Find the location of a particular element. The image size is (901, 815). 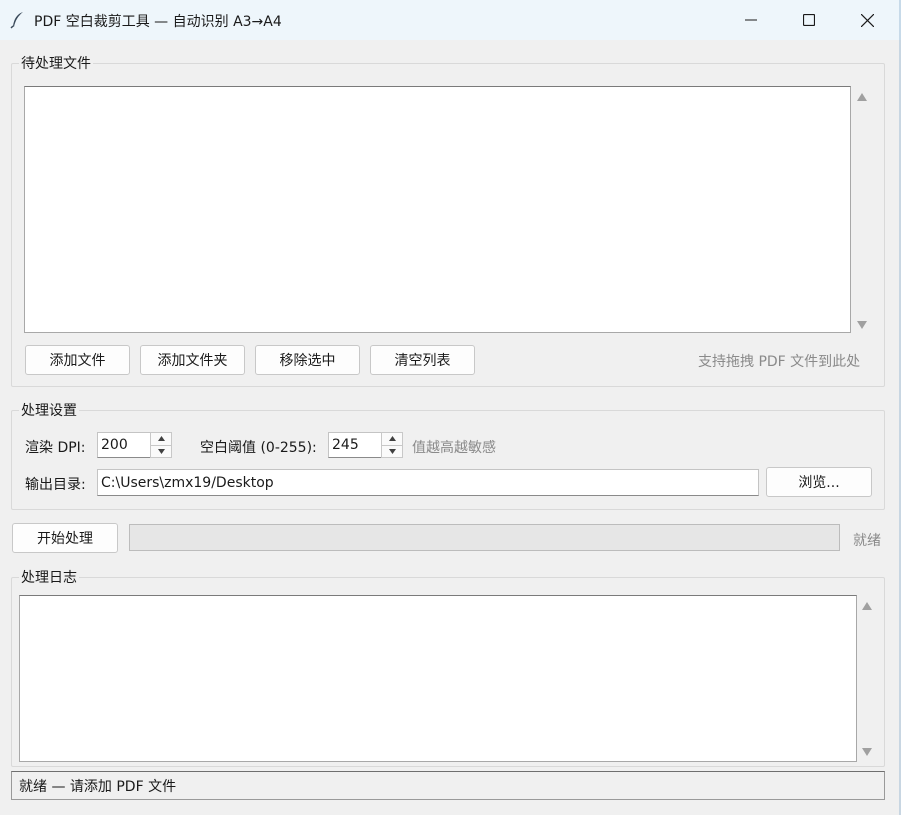

log-scroll-down is located at coordinates (867, 752).